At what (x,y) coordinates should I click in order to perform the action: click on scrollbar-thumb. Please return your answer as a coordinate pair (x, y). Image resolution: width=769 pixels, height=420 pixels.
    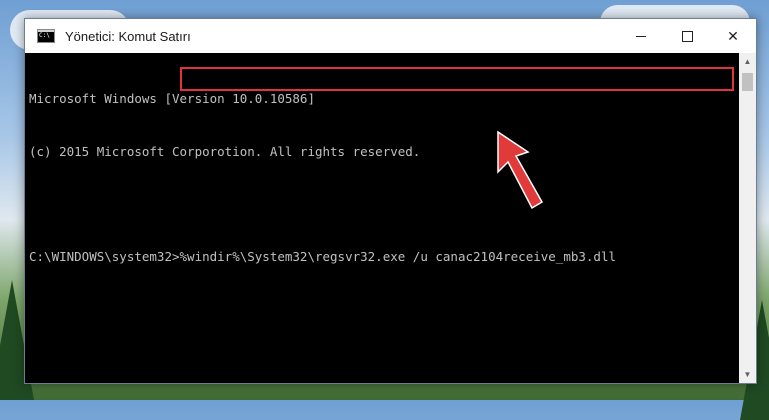
    Looking at the image, I should click on (747, 82).